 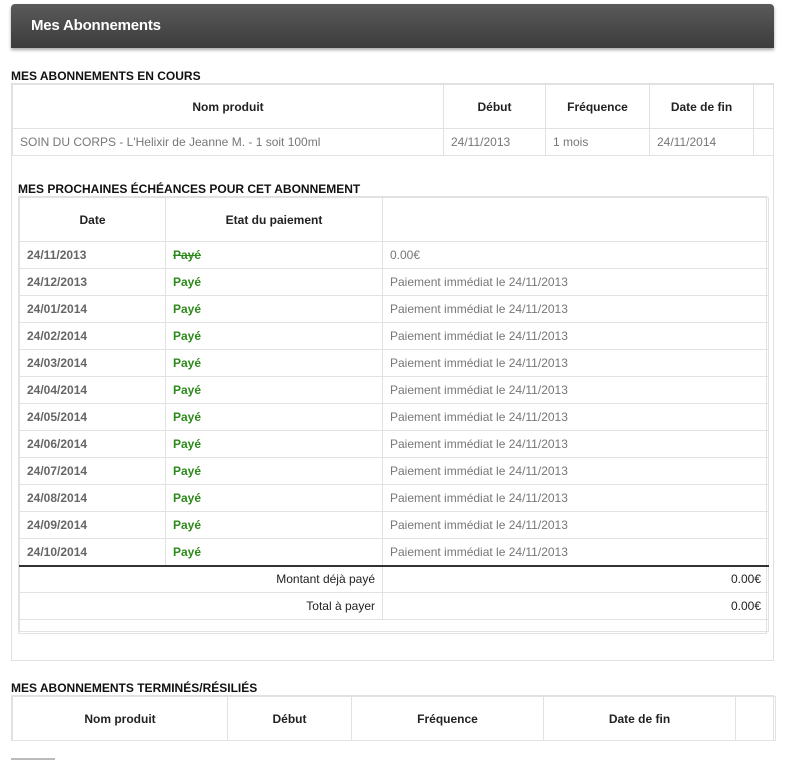 What do you see at coordinates (274, 219) in the screenshot?
I see `col-header-payment-status: Etat du paiement` at bounding box center [274, 219].